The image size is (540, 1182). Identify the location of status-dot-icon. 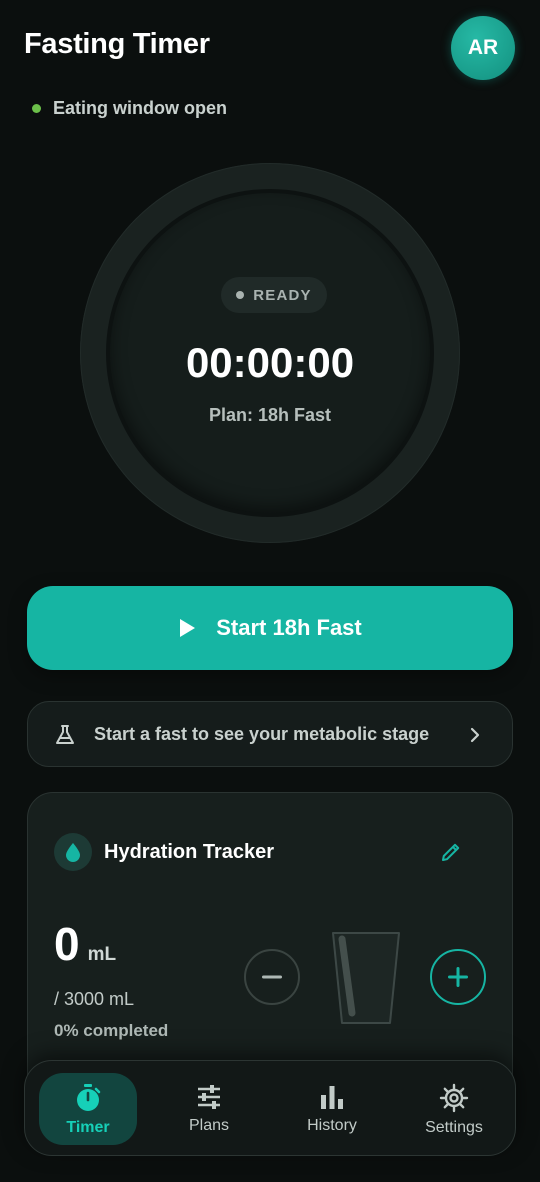
(36, 108).